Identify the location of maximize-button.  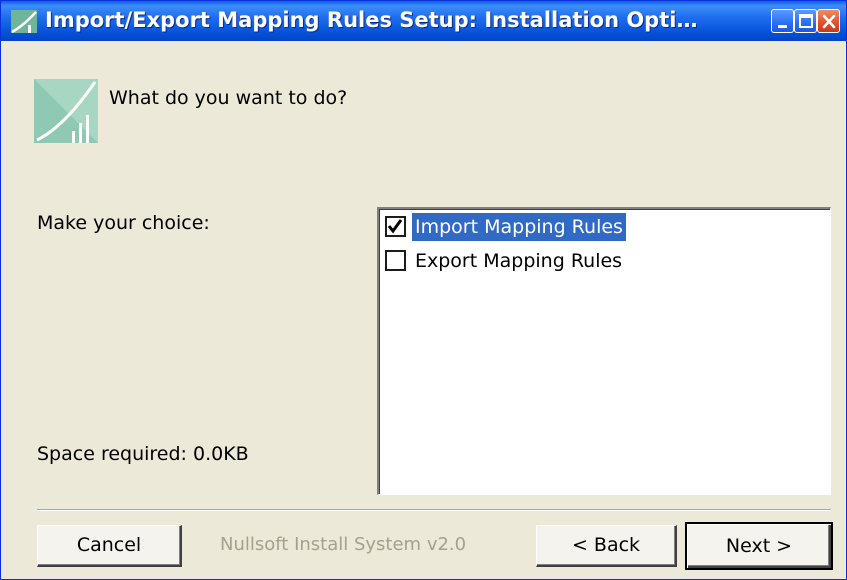
(805, 21).